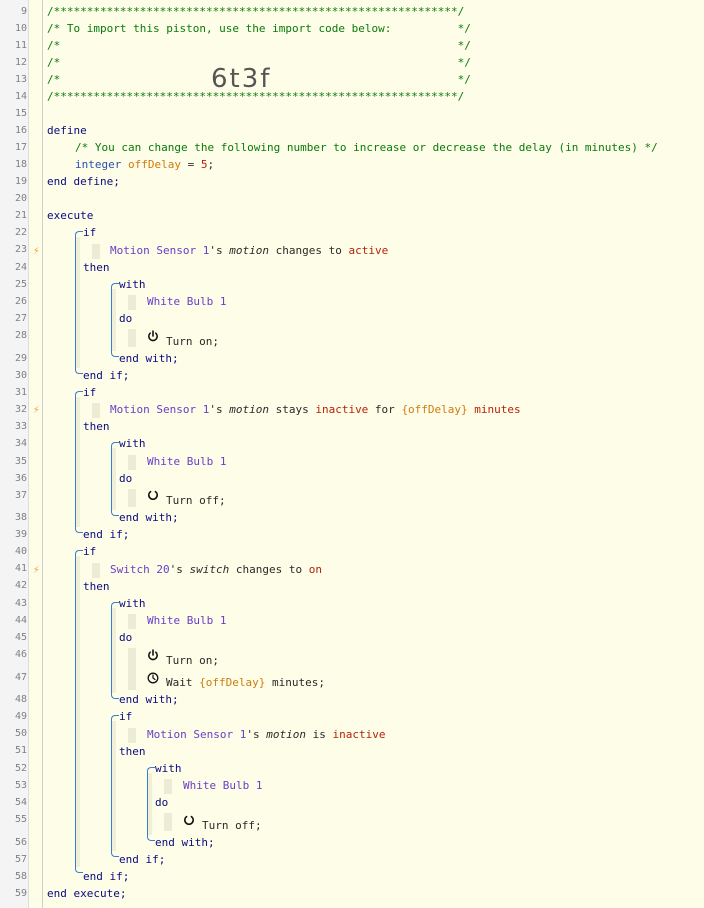  Describe the element at coordinates (20, 478) in the screenshot. I see `line-number: 36` at that location.